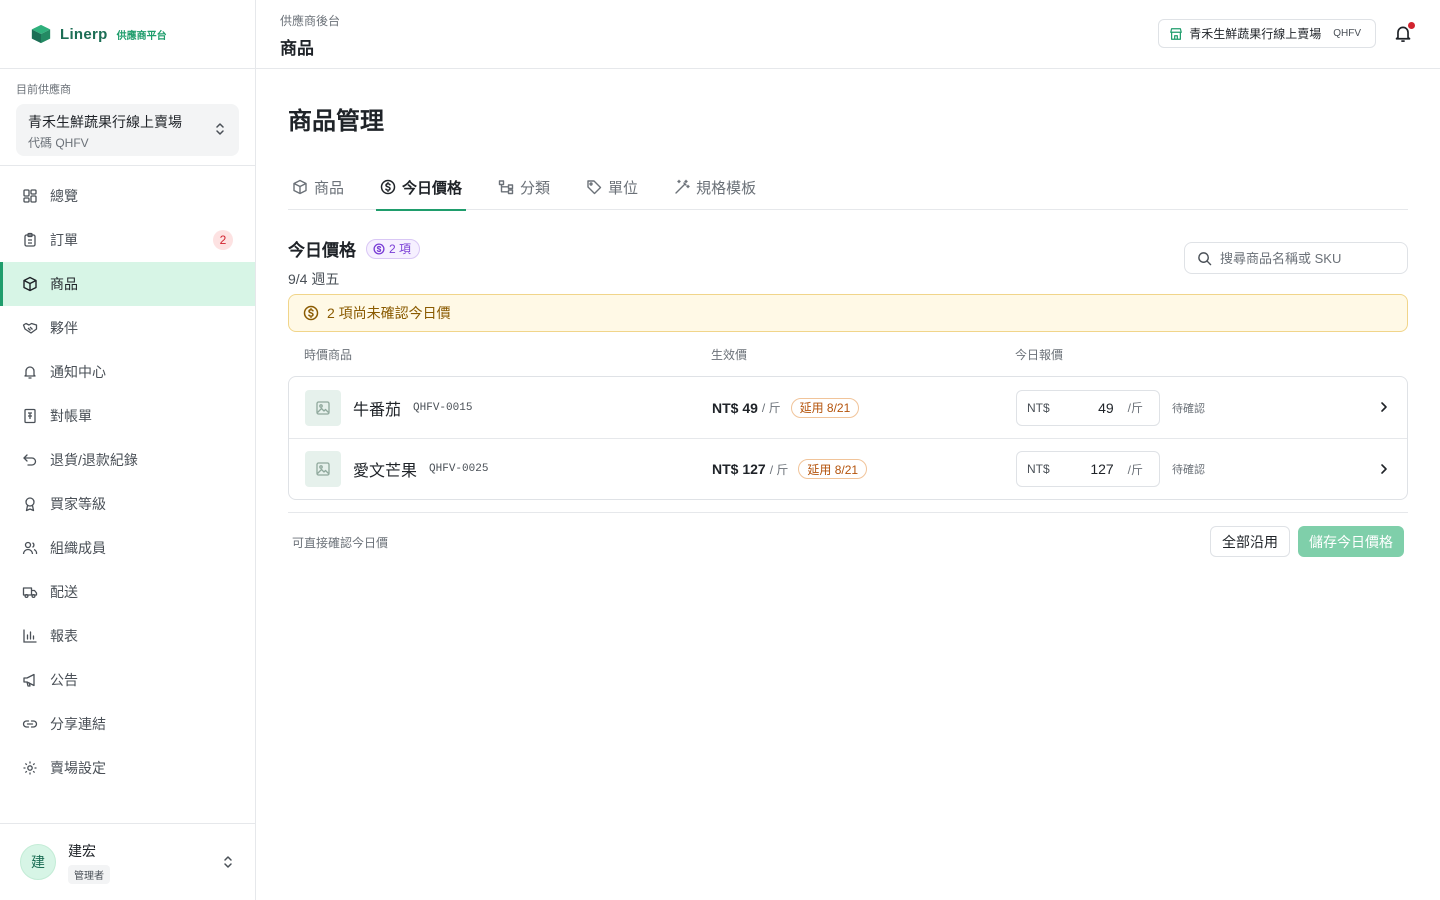 The width and height of the screenshot is (1440, 900). I want to click on sidebar-item-label: 通知中心, so click(78, 372).